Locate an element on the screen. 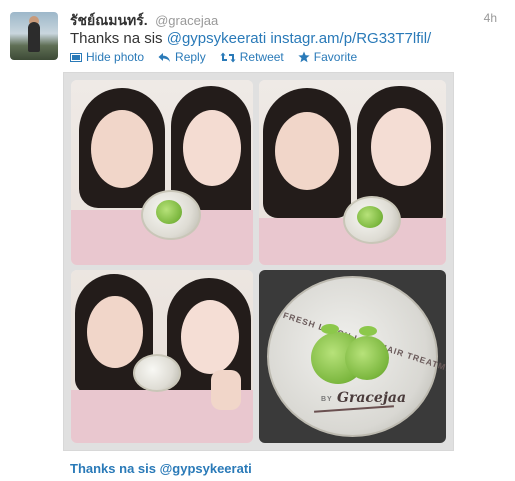 The image size is (515, 481). star-icon is located at coordinates (304, 57).